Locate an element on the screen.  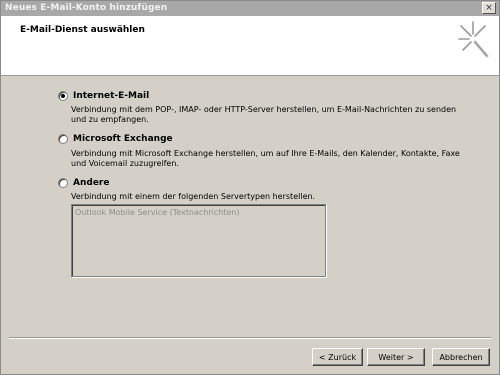
back-button: < Zurück is located at coordinates (337, 357).